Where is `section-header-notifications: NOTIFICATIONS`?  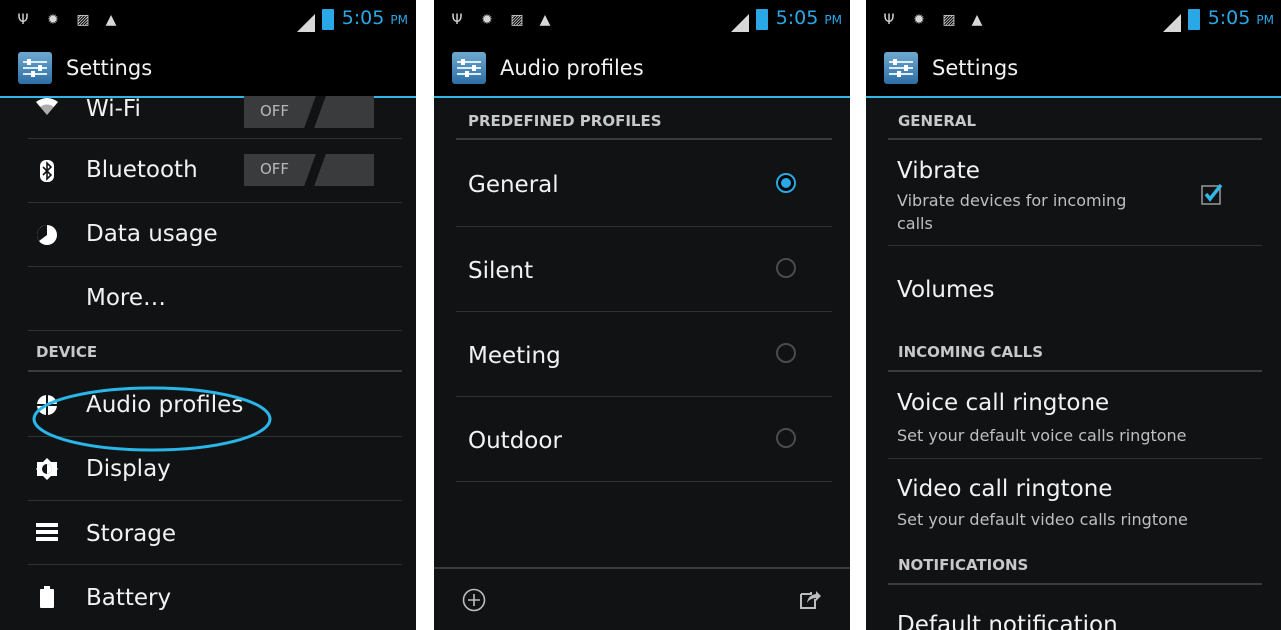
section-header-notifications: NOTIFICATIONS is located at coordinates (963, 565).